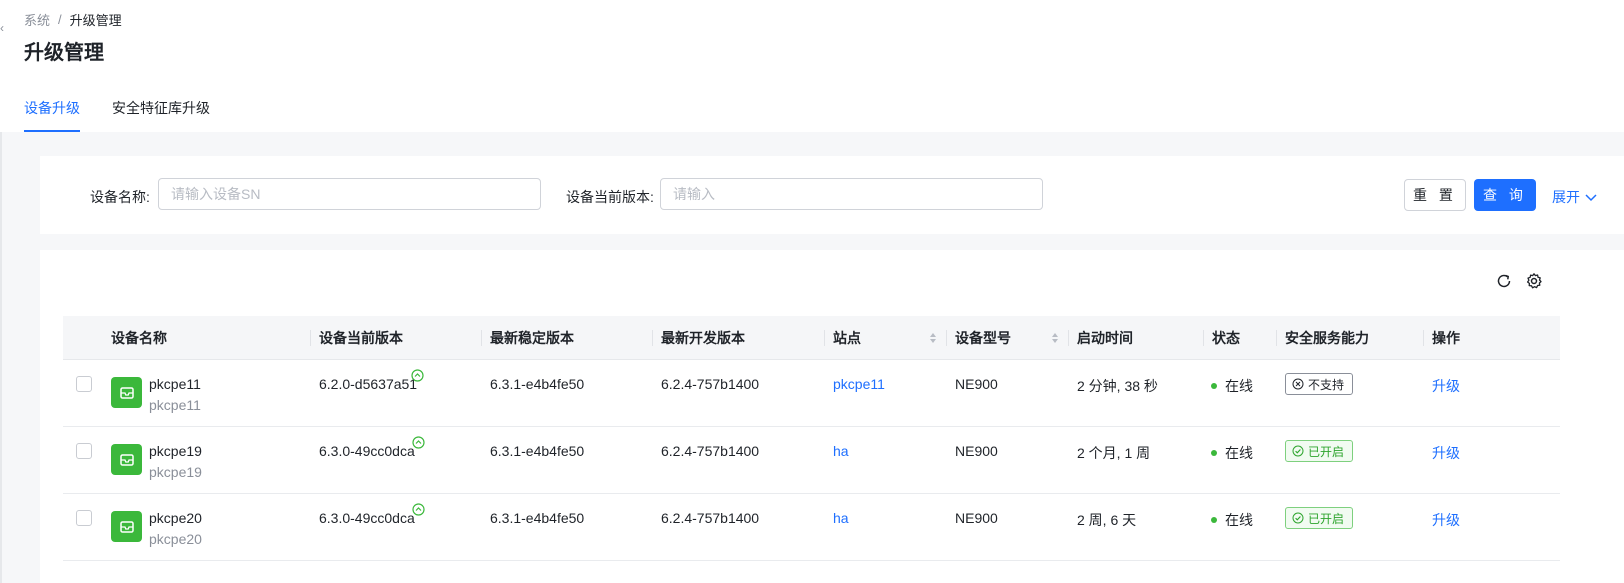  Describe the element at coordinates (847, 338) in the screenshot. I see `col-site: 站点` at that location.